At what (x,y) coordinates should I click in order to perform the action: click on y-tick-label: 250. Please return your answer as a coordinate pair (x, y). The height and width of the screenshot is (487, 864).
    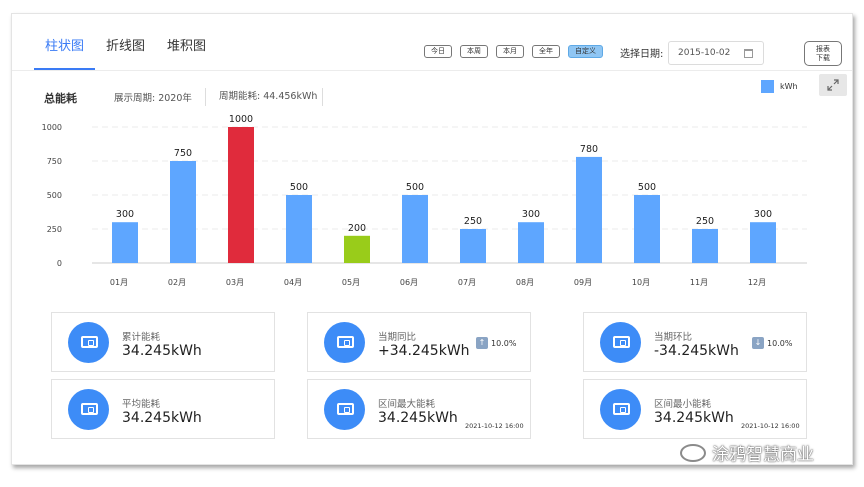
    Looking at the image, I should click on (54, 229).